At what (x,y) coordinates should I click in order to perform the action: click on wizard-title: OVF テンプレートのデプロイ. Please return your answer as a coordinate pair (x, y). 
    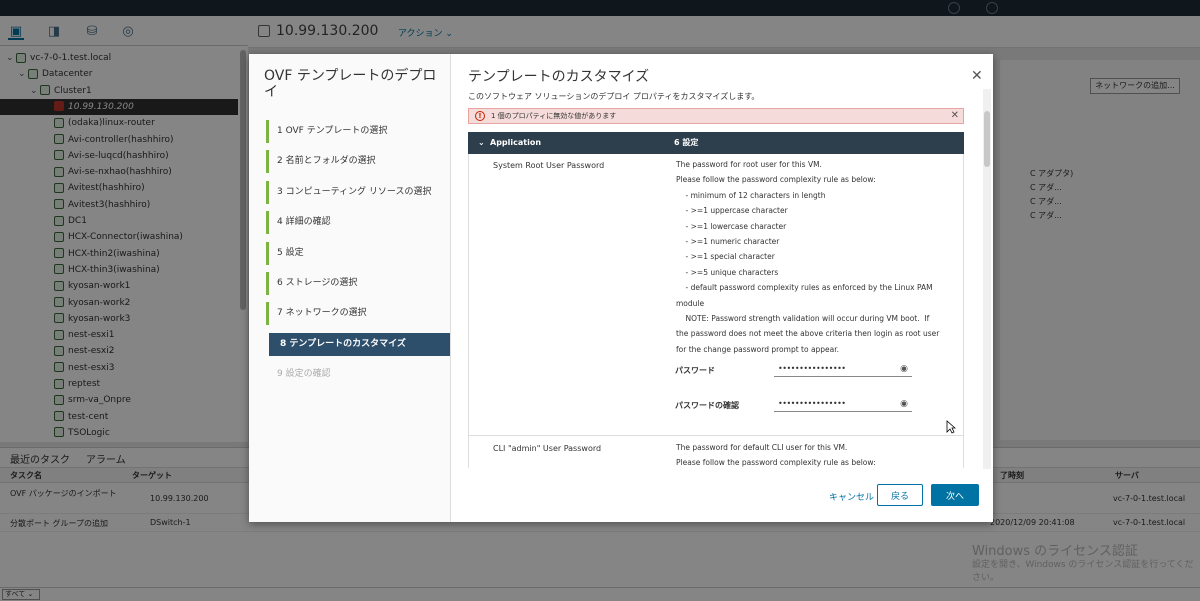
    Looking at the image, I should click on (350, 84).